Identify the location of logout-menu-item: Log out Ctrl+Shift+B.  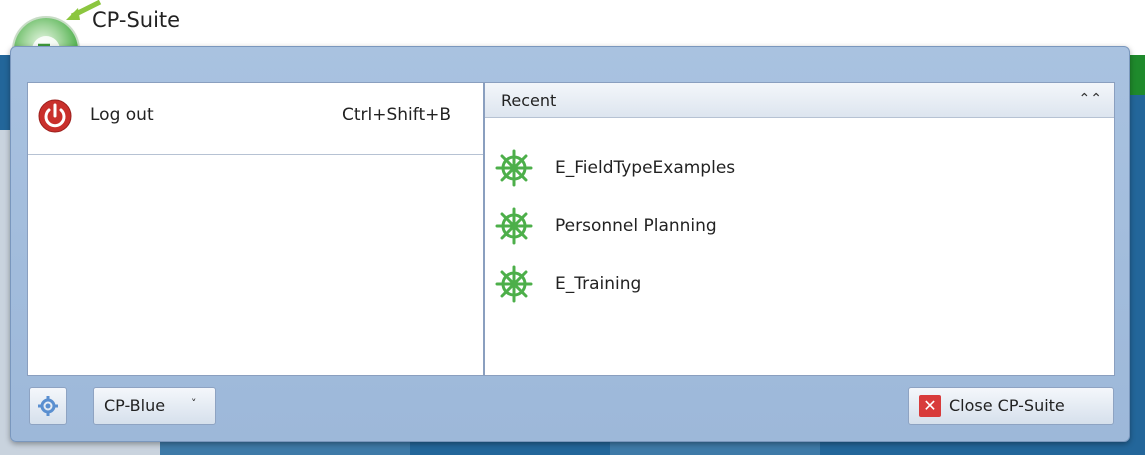
(255, 119).